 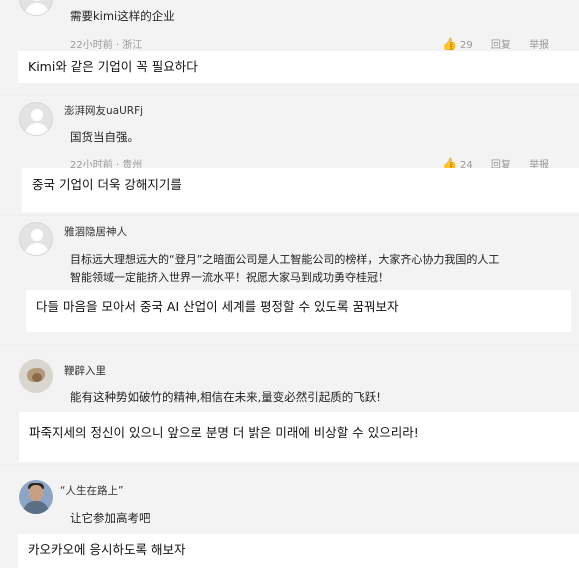 What do you see at coordinates (225, 397) in the screenshot?
I see `comment-text: 能有这种势如破竹的精神,相信在未来,量变必然引起质的飞跃!` at bounding box center [225, 397].